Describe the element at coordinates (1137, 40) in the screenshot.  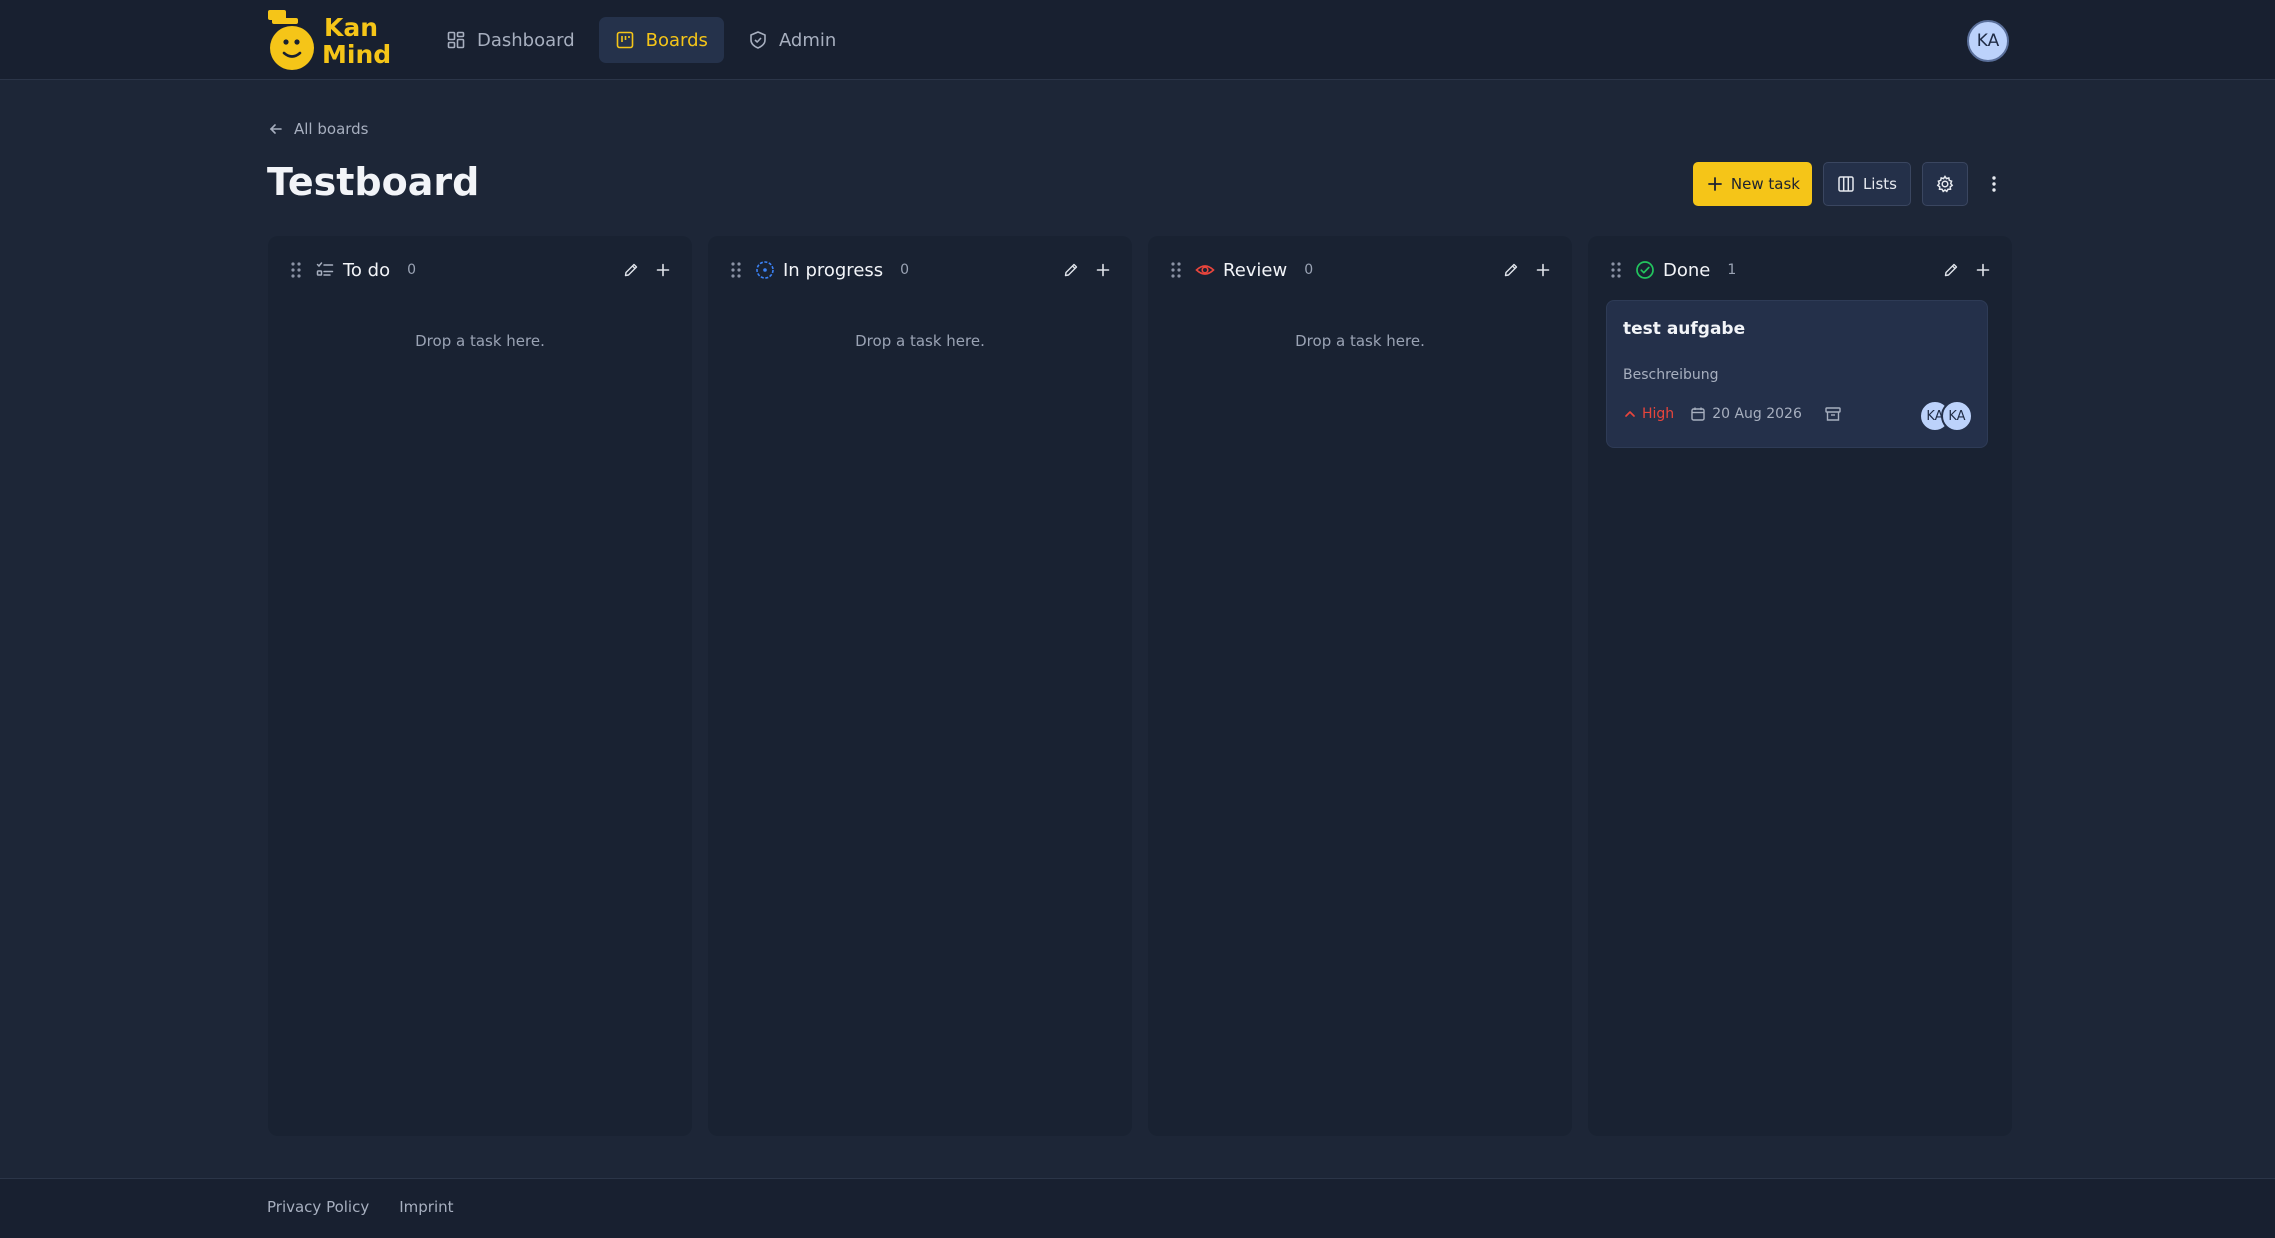
I see `top-navbar: Kan Mind Dashboard Boards Admin KA` at that location.